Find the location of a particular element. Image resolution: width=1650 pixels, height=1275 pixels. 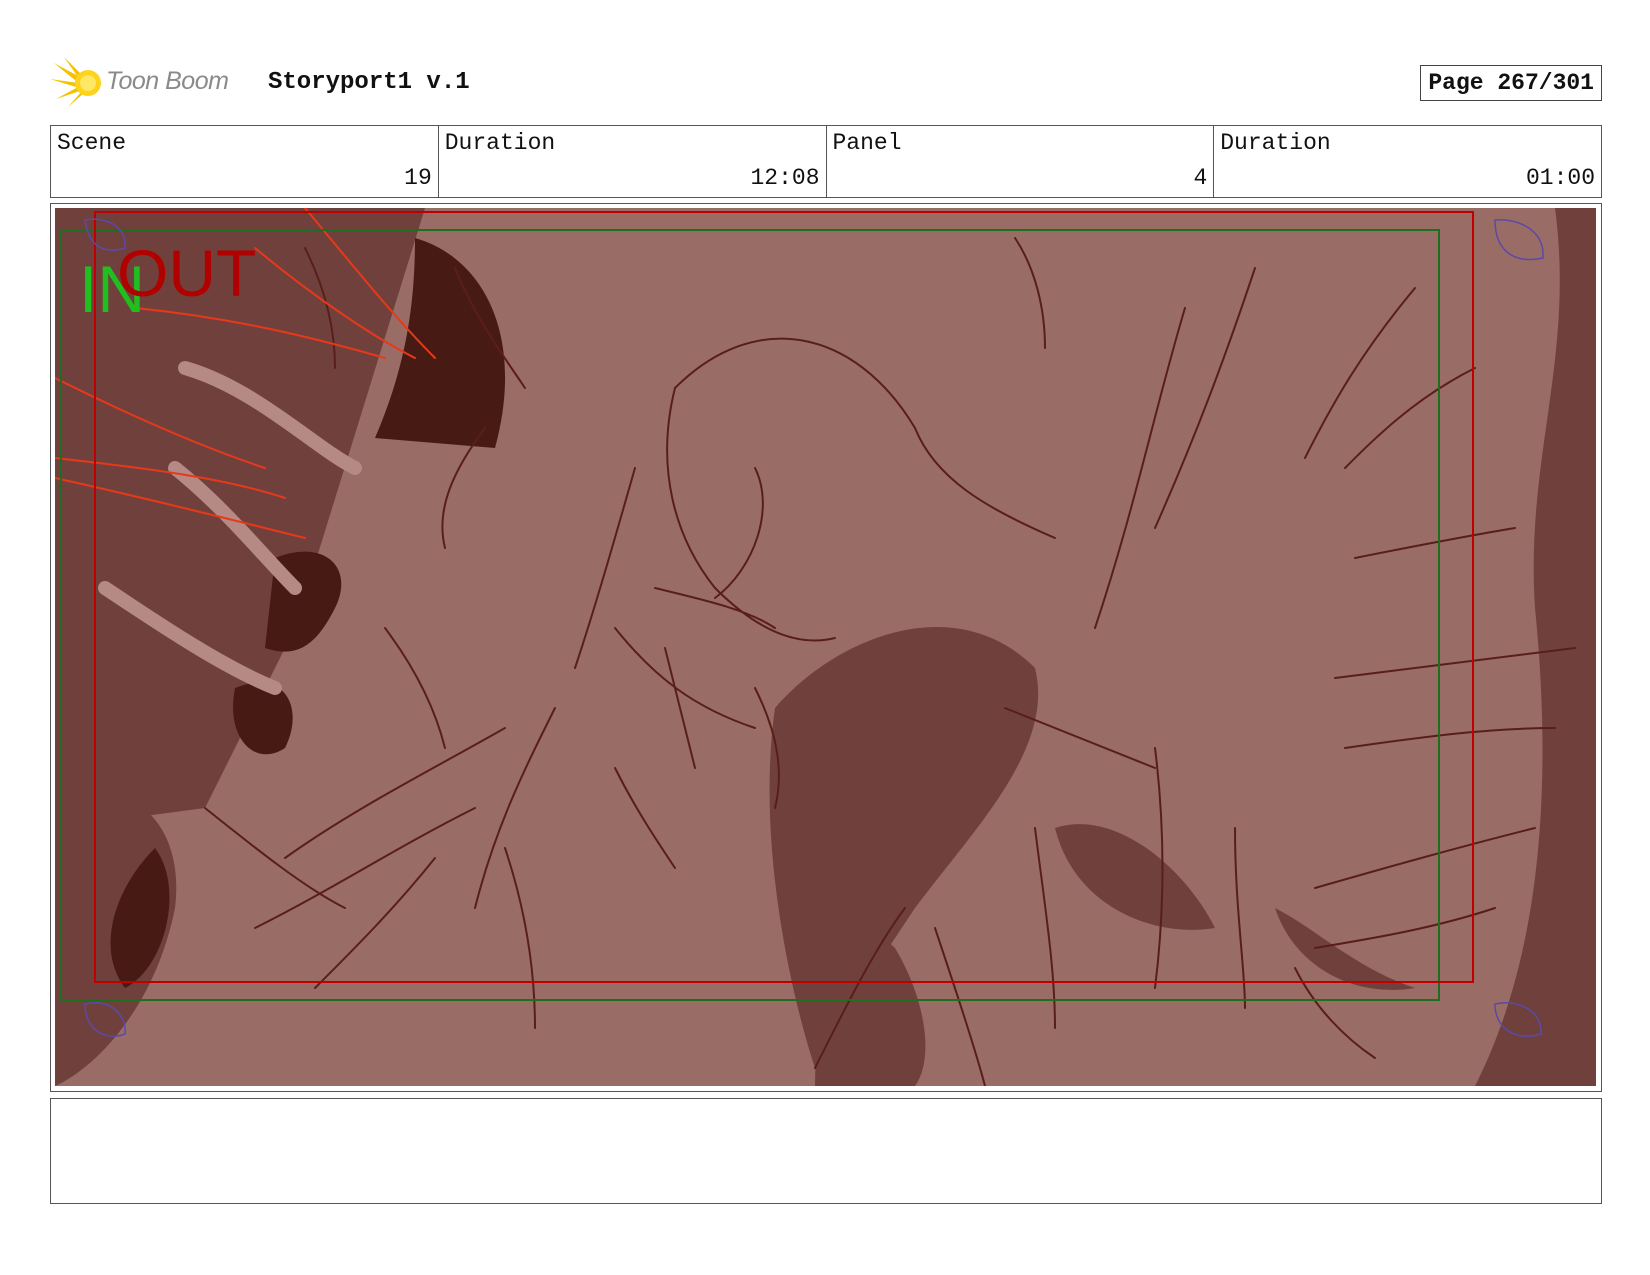

logo-wordmark: Toon Boom is located at coordinates (167, 81).